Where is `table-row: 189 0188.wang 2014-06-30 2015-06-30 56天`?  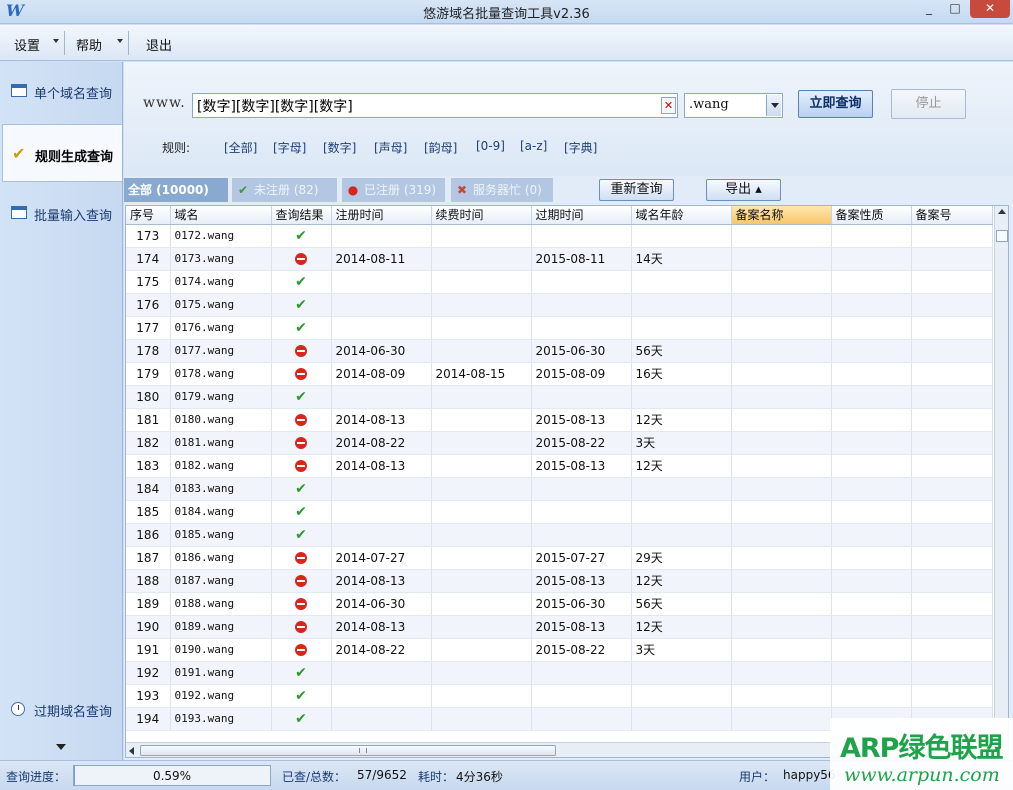
table-row: 189 0188.wang 2014-06-30 2015-06-30 56天 is located at coordinates (559, 604).